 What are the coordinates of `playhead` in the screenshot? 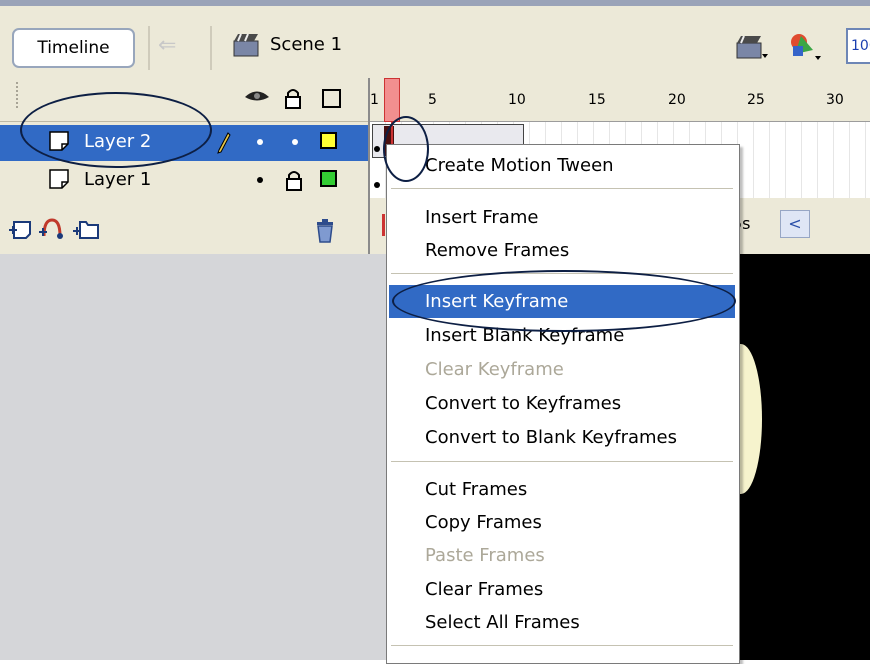 It's located at (392, 100).